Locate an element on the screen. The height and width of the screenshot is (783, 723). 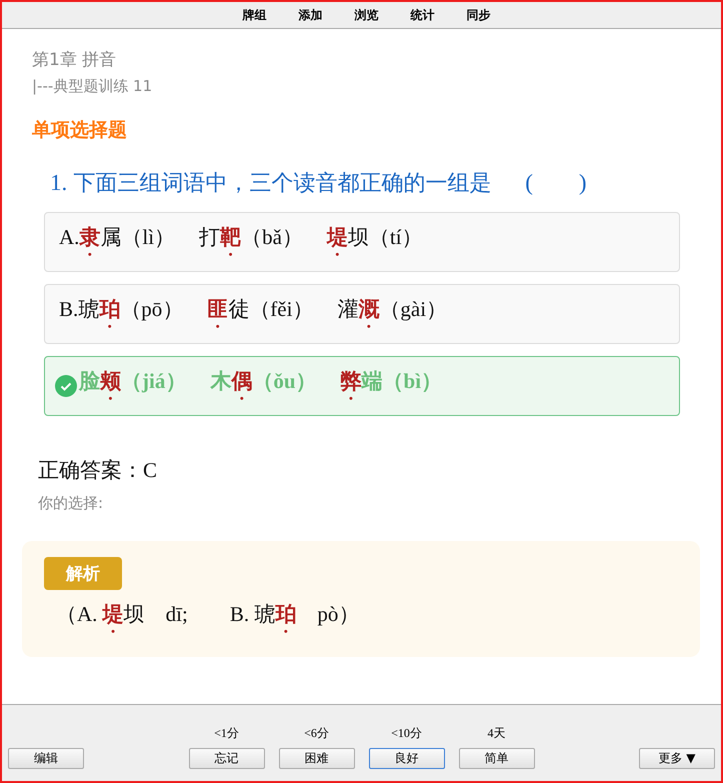
menu-link: 牌组 is located at coordinates (254, 15).